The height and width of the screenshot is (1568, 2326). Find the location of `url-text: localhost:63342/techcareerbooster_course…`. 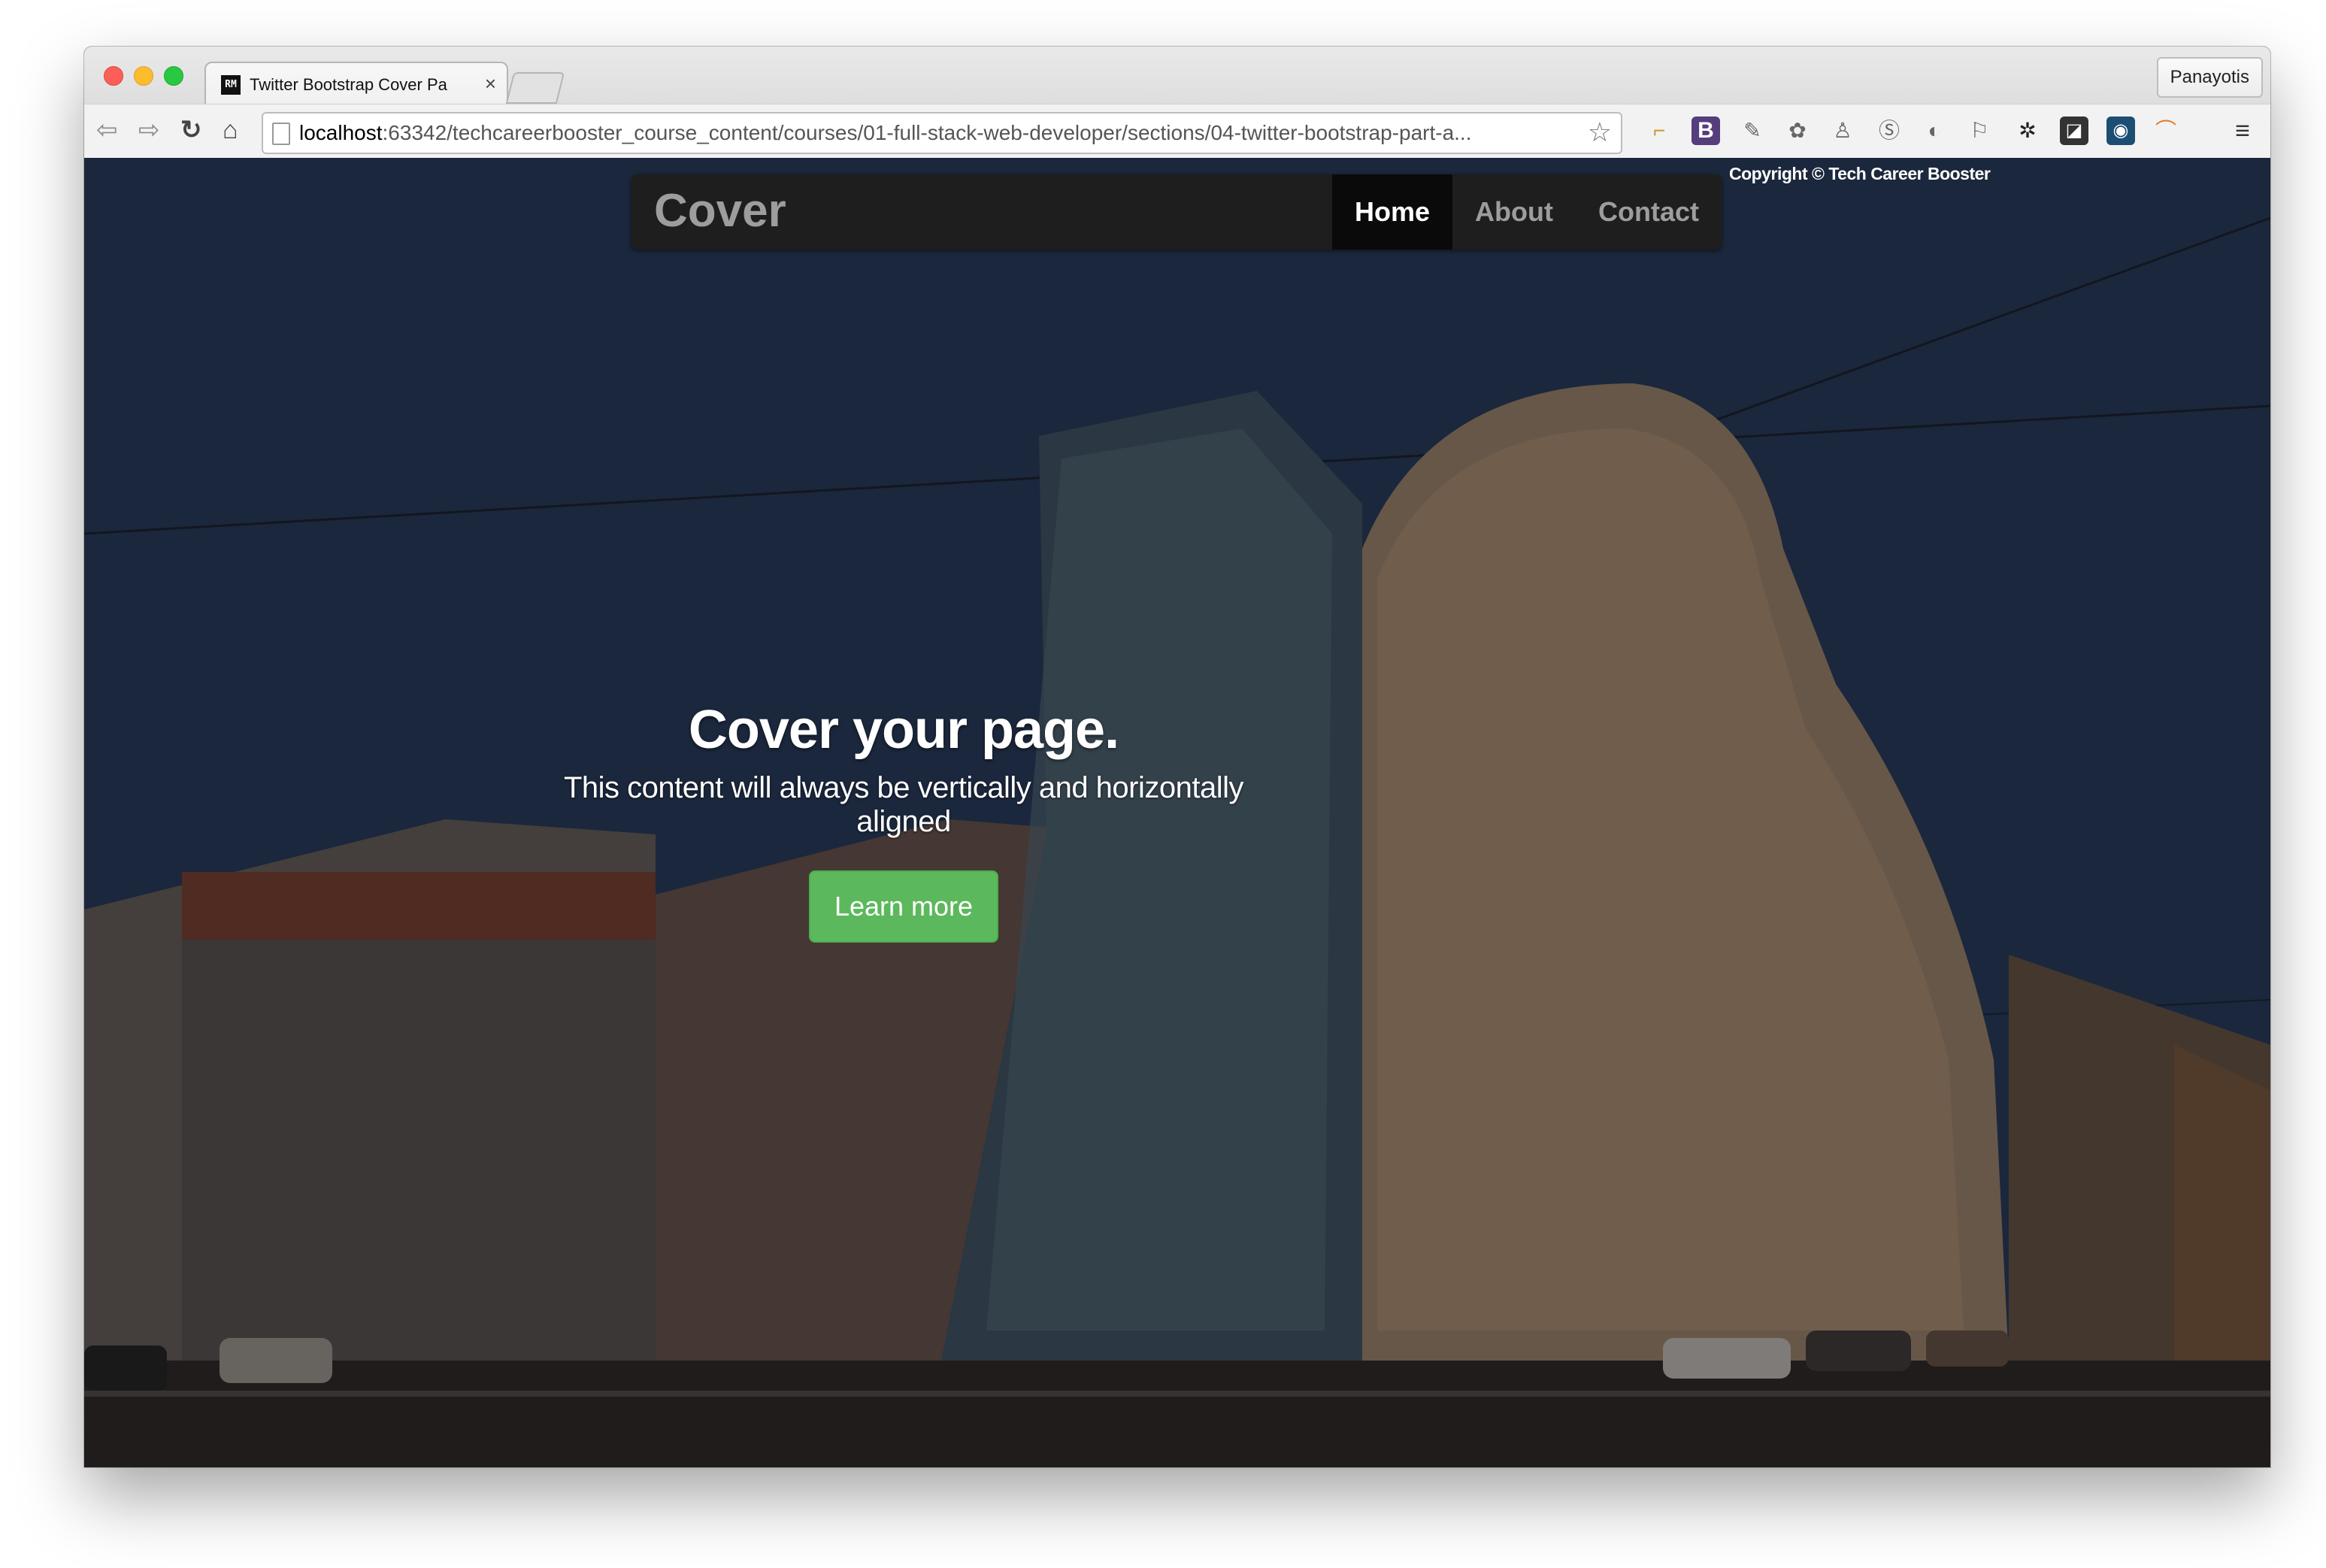

url-text: localhost:63342/techcareerbooster_course… is located at coordinates (933, 133).